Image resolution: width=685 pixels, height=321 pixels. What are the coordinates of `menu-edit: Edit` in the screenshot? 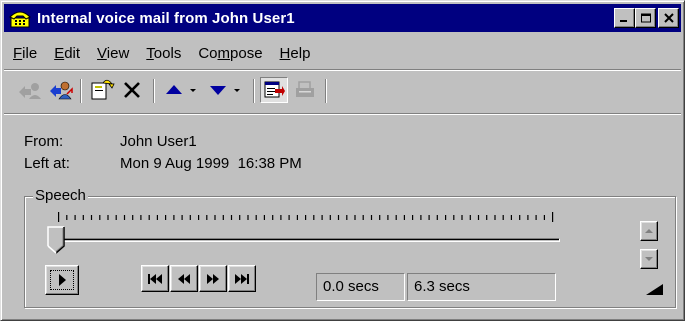 It's located at (67, 53).